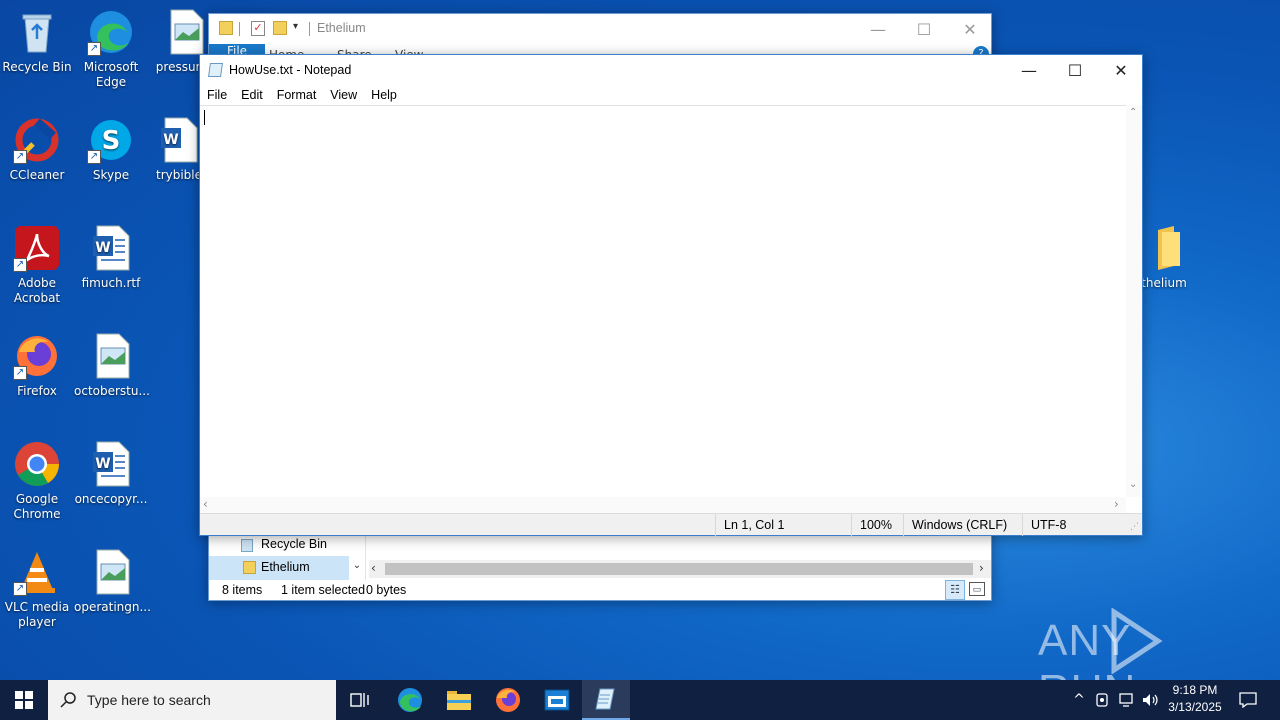 This screenshot has height=720, width=1280. I want to click on scroll-down-icon: ⌄, so click(1133, 484).